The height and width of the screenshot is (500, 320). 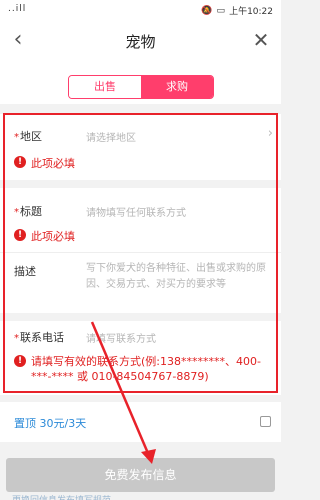 I want to click on chevron-right-icon: ›, so click(x=270, y=133).